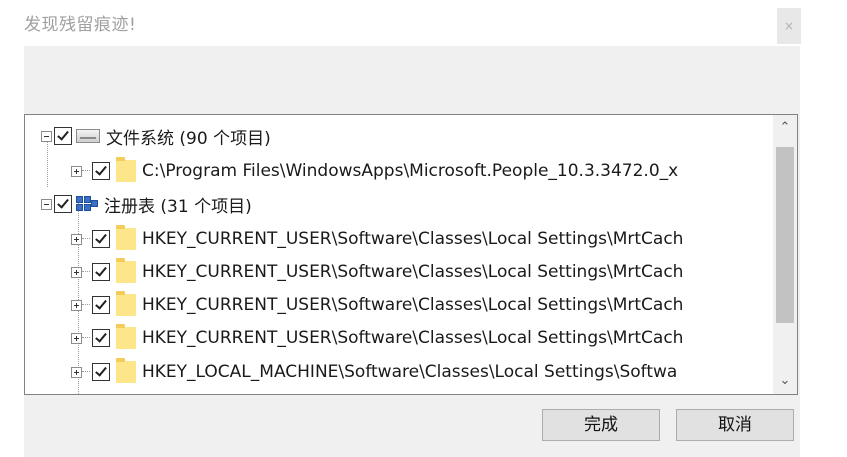 The width and height of the screenshot is (847, 457). What do you see at coordinates (735, 425) in the screenshot?
I see `cancel-button: 取消` at bounding box center [735, 425].